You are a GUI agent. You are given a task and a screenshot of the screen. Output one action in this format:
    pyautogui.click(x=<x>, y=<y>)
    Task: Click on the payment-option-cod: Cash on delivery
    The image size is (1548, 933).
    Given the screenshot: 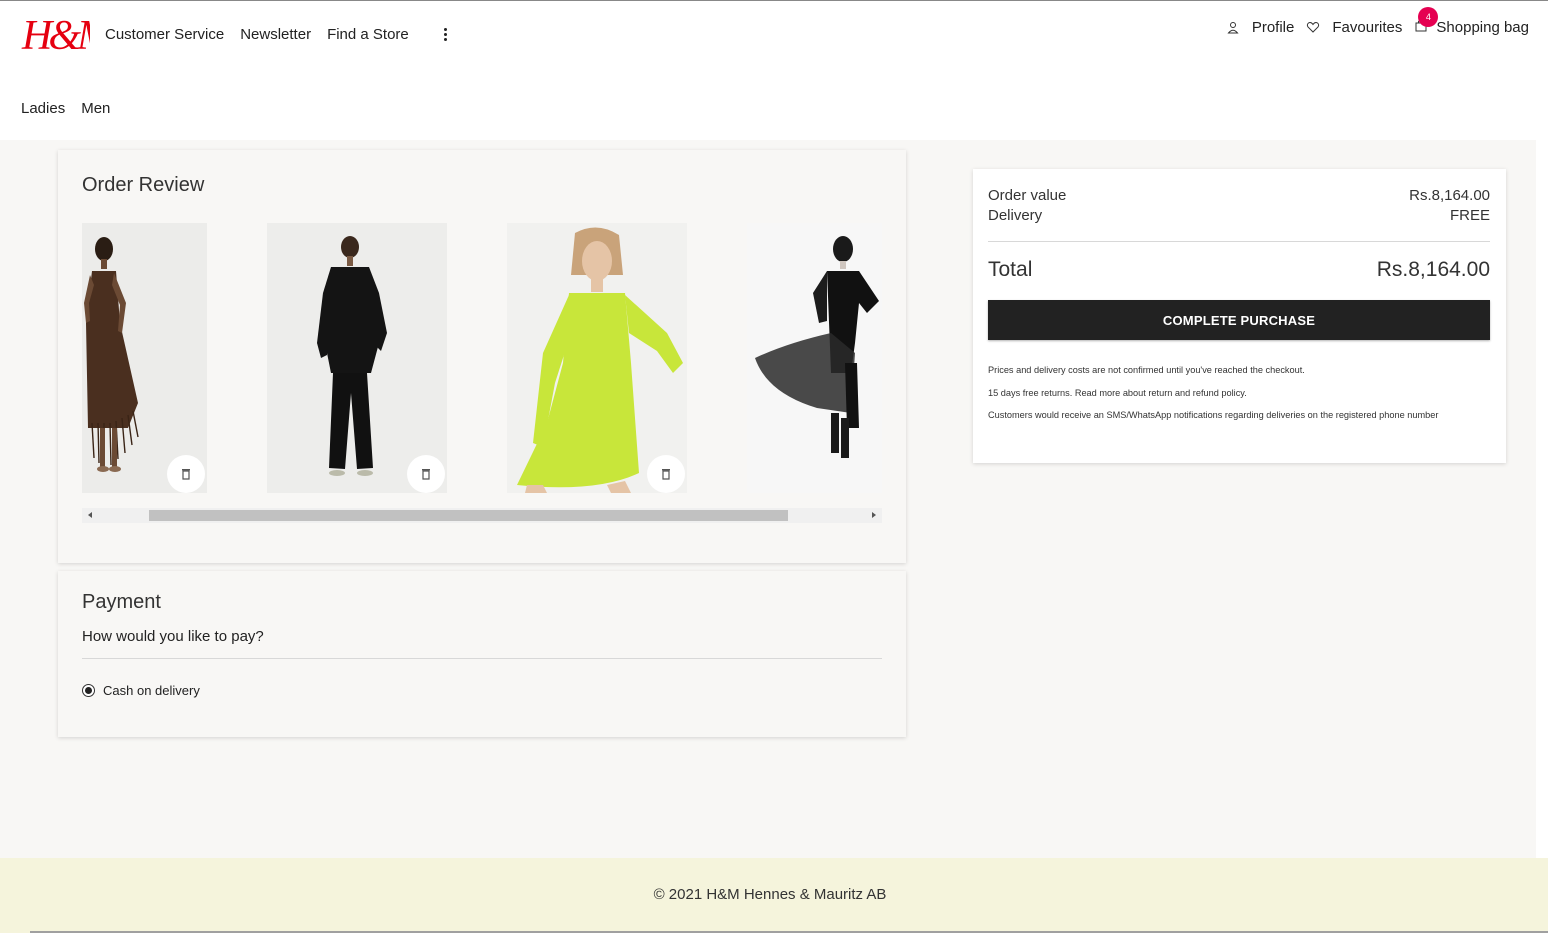 What is the action you would take?
    pyautogui.click(x=141, y=690)
    